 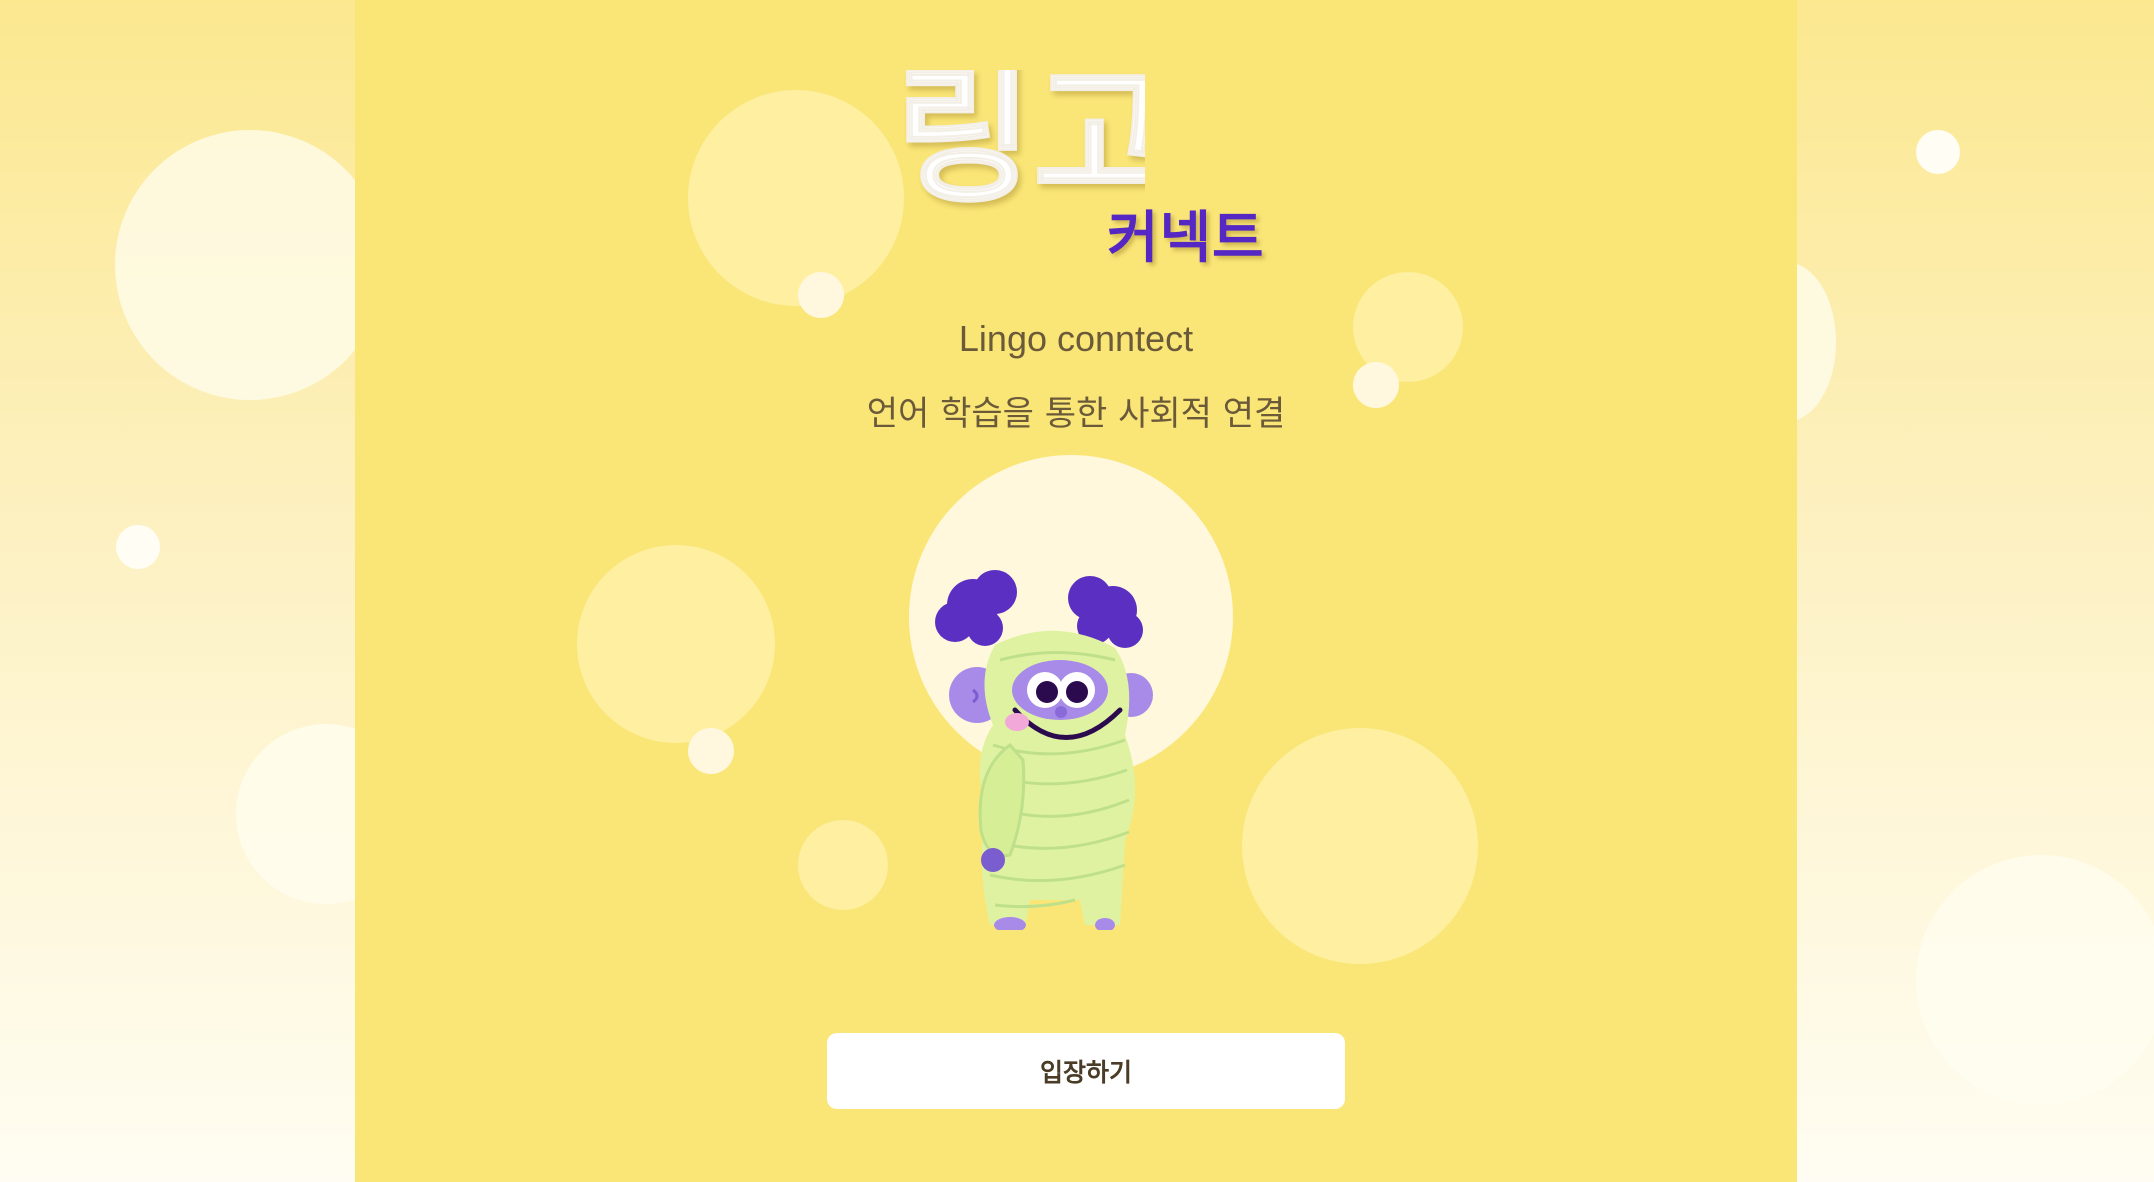 I want to click on enter-button: 입장하기, so click(x=1086, y=1071).